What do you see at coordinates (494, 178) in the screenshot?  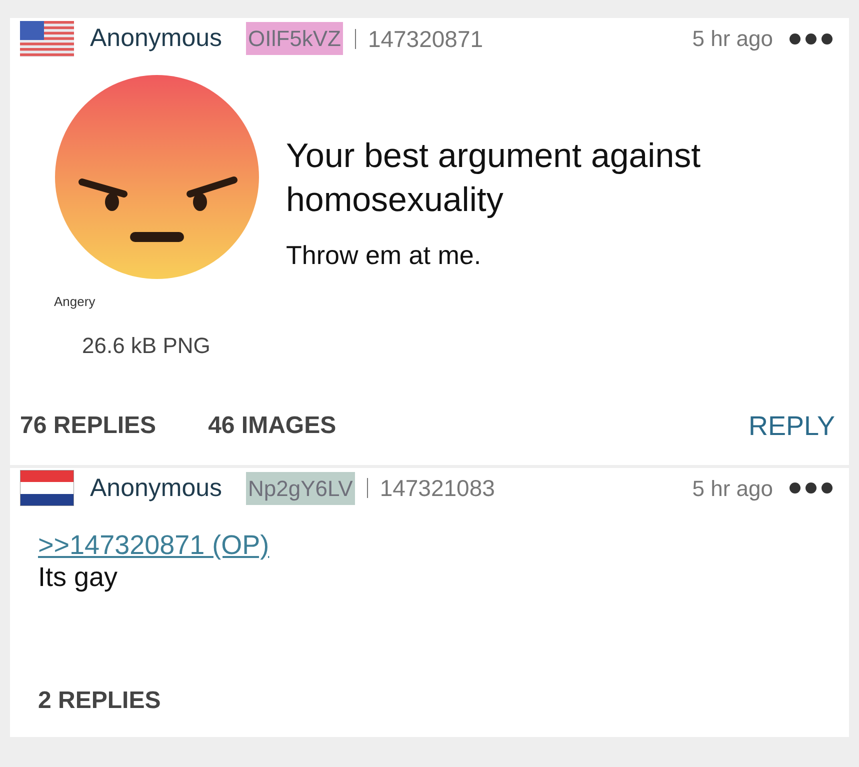 I see `post-subject: Your best argument against homosexuality` at bounding box center [494, 178].